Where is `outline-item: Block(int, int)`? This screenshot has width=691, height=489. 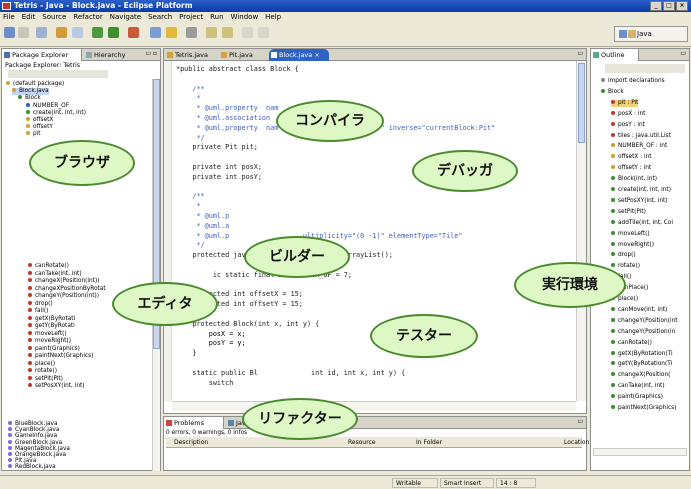 outline-item: Block(int, int) is located at coordinates (634, 179).